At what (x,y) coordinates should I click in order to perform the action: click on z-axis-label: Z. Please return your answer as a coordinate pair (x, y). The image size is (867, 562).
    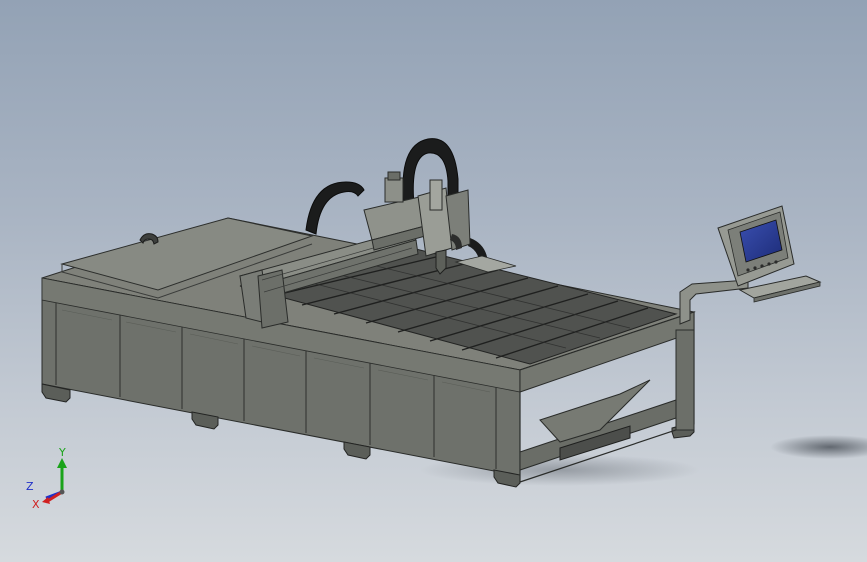
    Looking at the image, I should click on (30, 486).